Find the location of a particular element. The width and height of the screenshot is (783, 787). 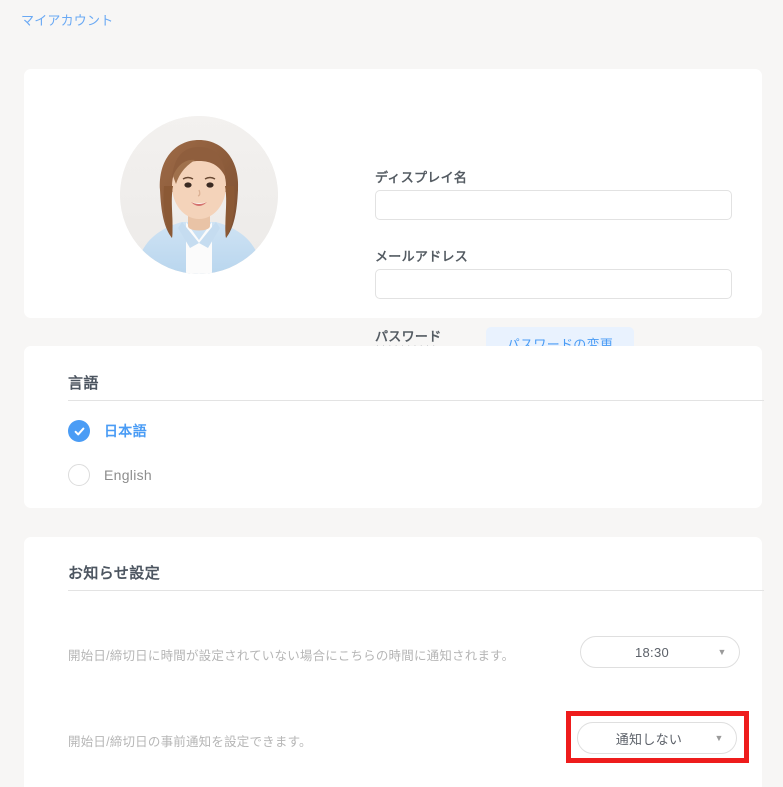

language-divider is located at coordinates (416, 400).